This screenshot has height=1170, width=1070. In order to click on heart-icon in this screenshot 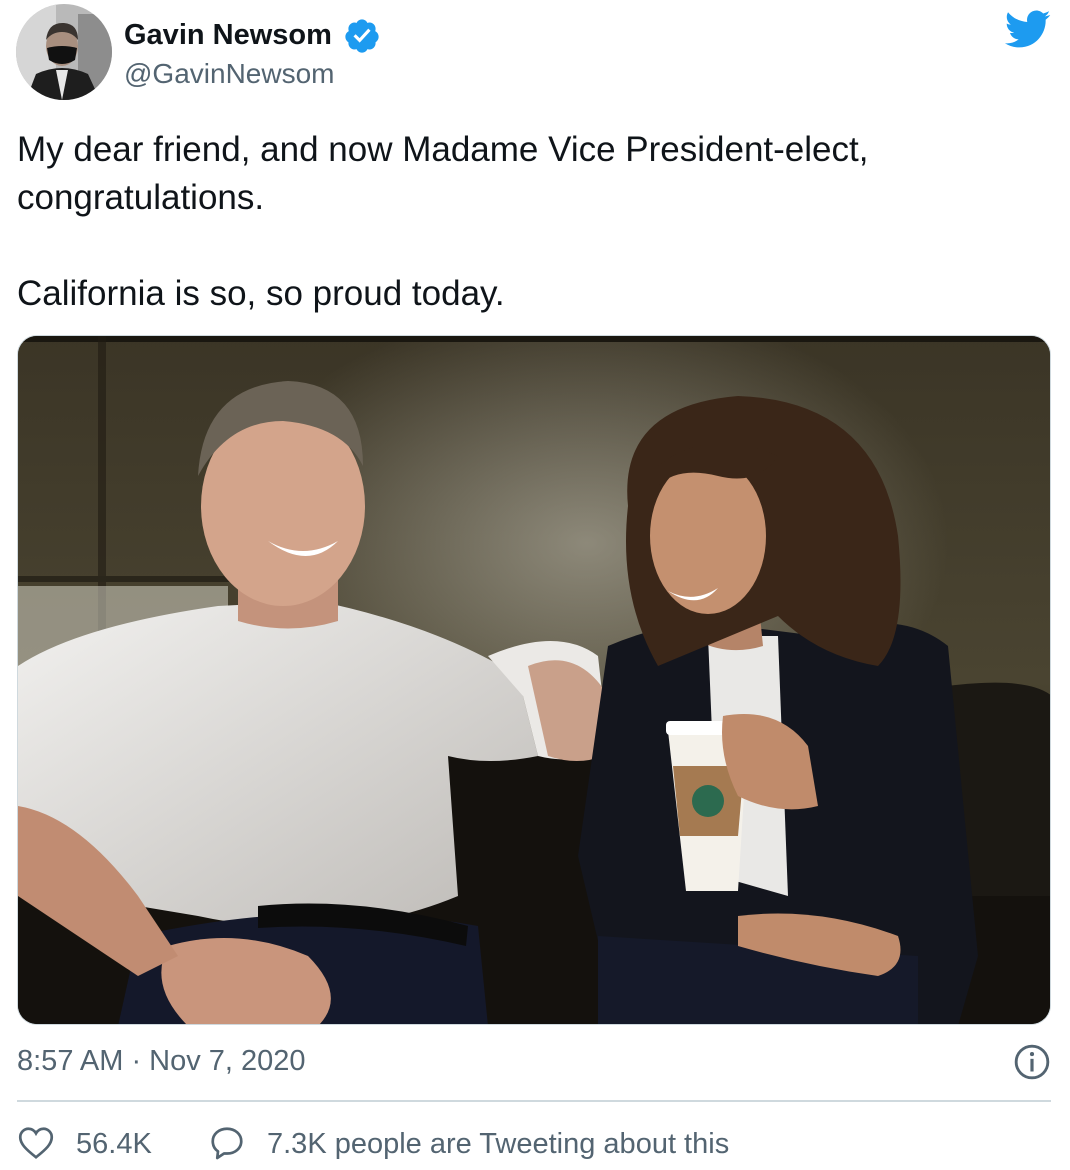, I will do `click(36, 1143)`.